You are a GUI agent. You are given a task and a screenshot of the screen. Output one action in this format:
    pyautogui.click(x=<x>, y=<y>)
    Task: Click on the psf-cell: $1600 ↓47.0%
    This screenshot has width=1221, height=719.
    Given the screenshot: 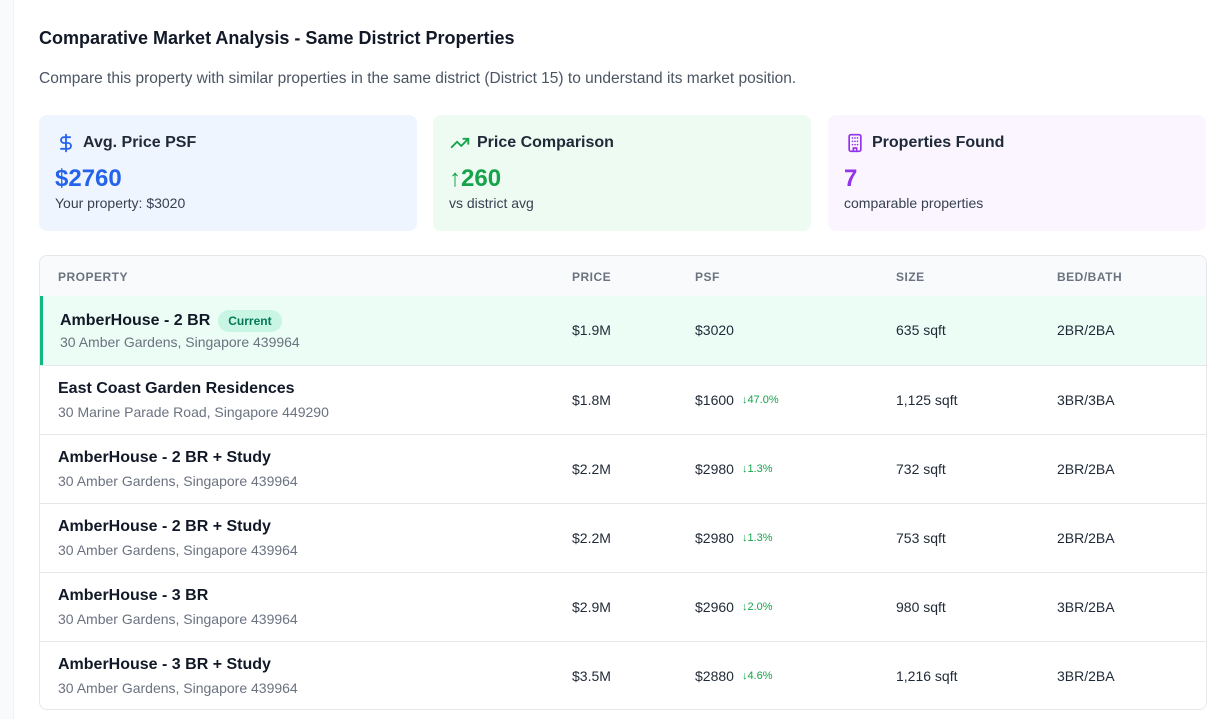 What is the action you would take?
    pyautogui.click(x=737, y=400)
    